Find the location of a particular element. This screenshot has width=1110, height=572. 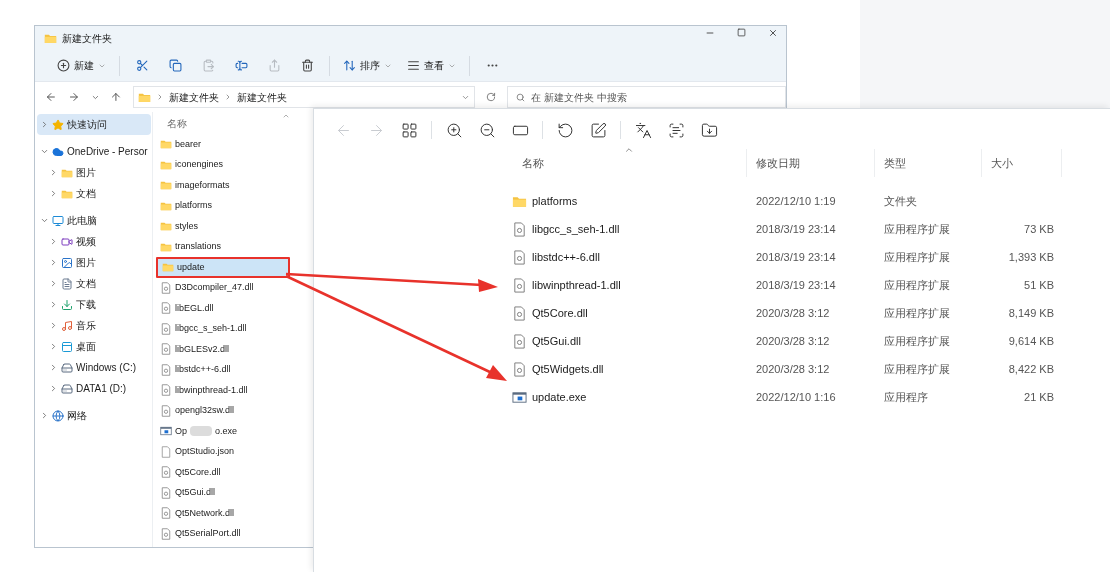

toolbar-button: 新建 is located at coordinates (81, 65).